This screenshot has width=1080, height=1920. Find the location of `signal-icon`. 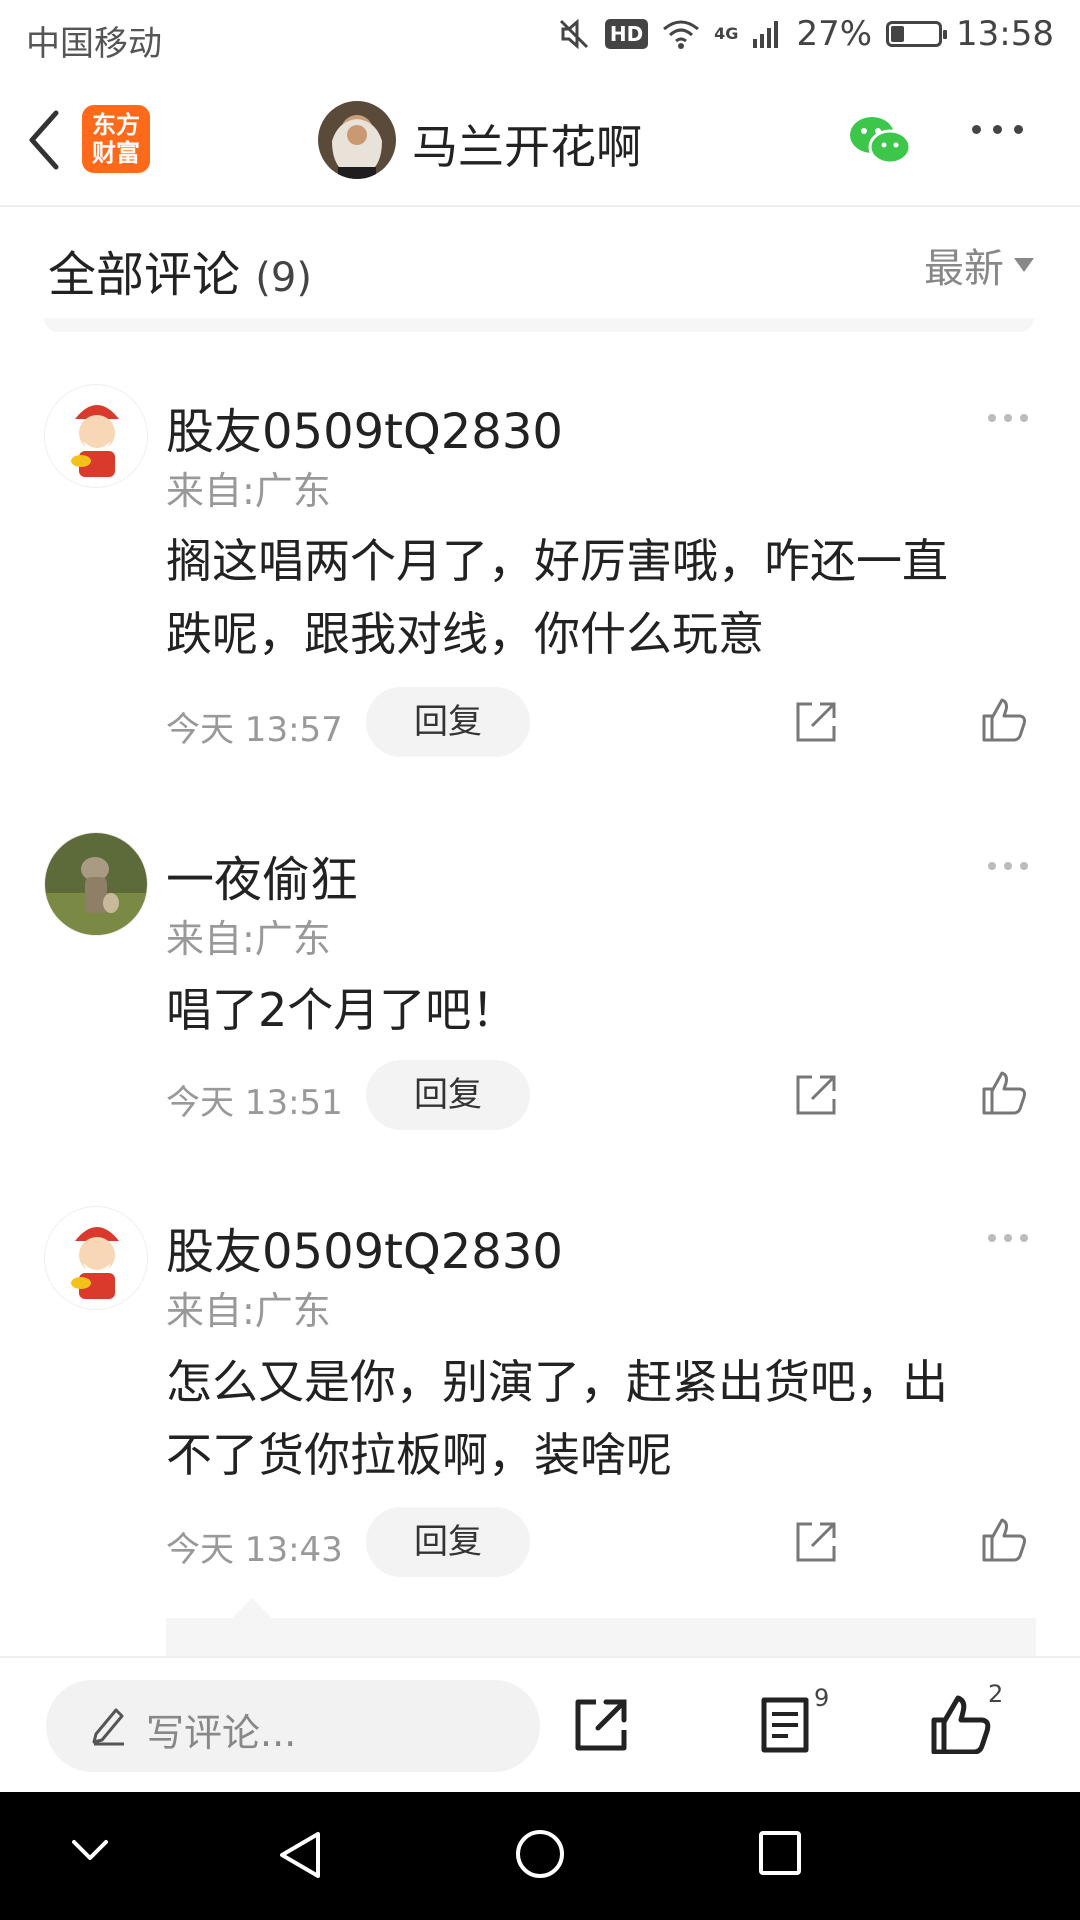

signal-icon is located at coordinates (766, 34).